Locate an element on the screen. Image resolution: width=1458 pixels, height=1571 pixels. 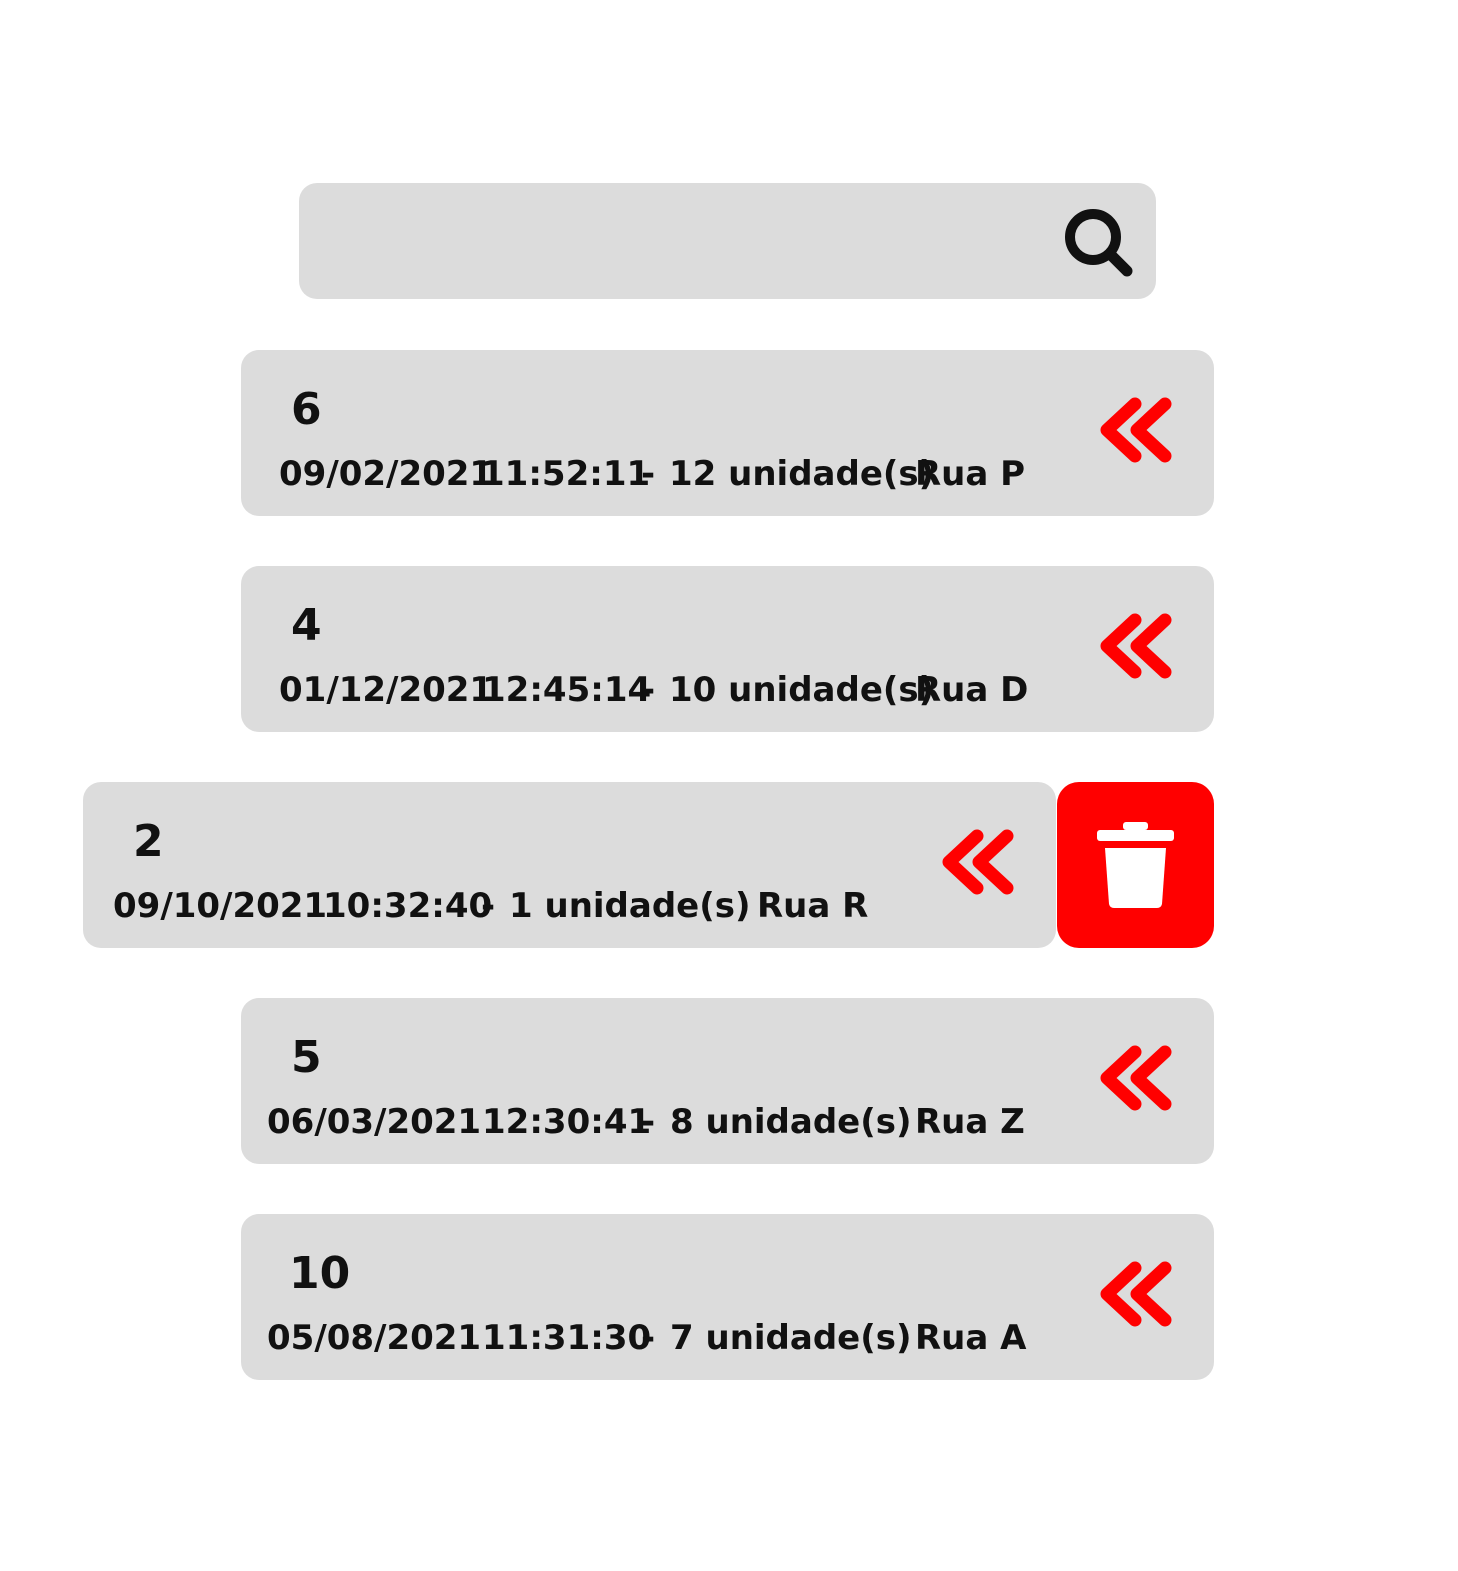
search-input is located at coordinates (685, 242).